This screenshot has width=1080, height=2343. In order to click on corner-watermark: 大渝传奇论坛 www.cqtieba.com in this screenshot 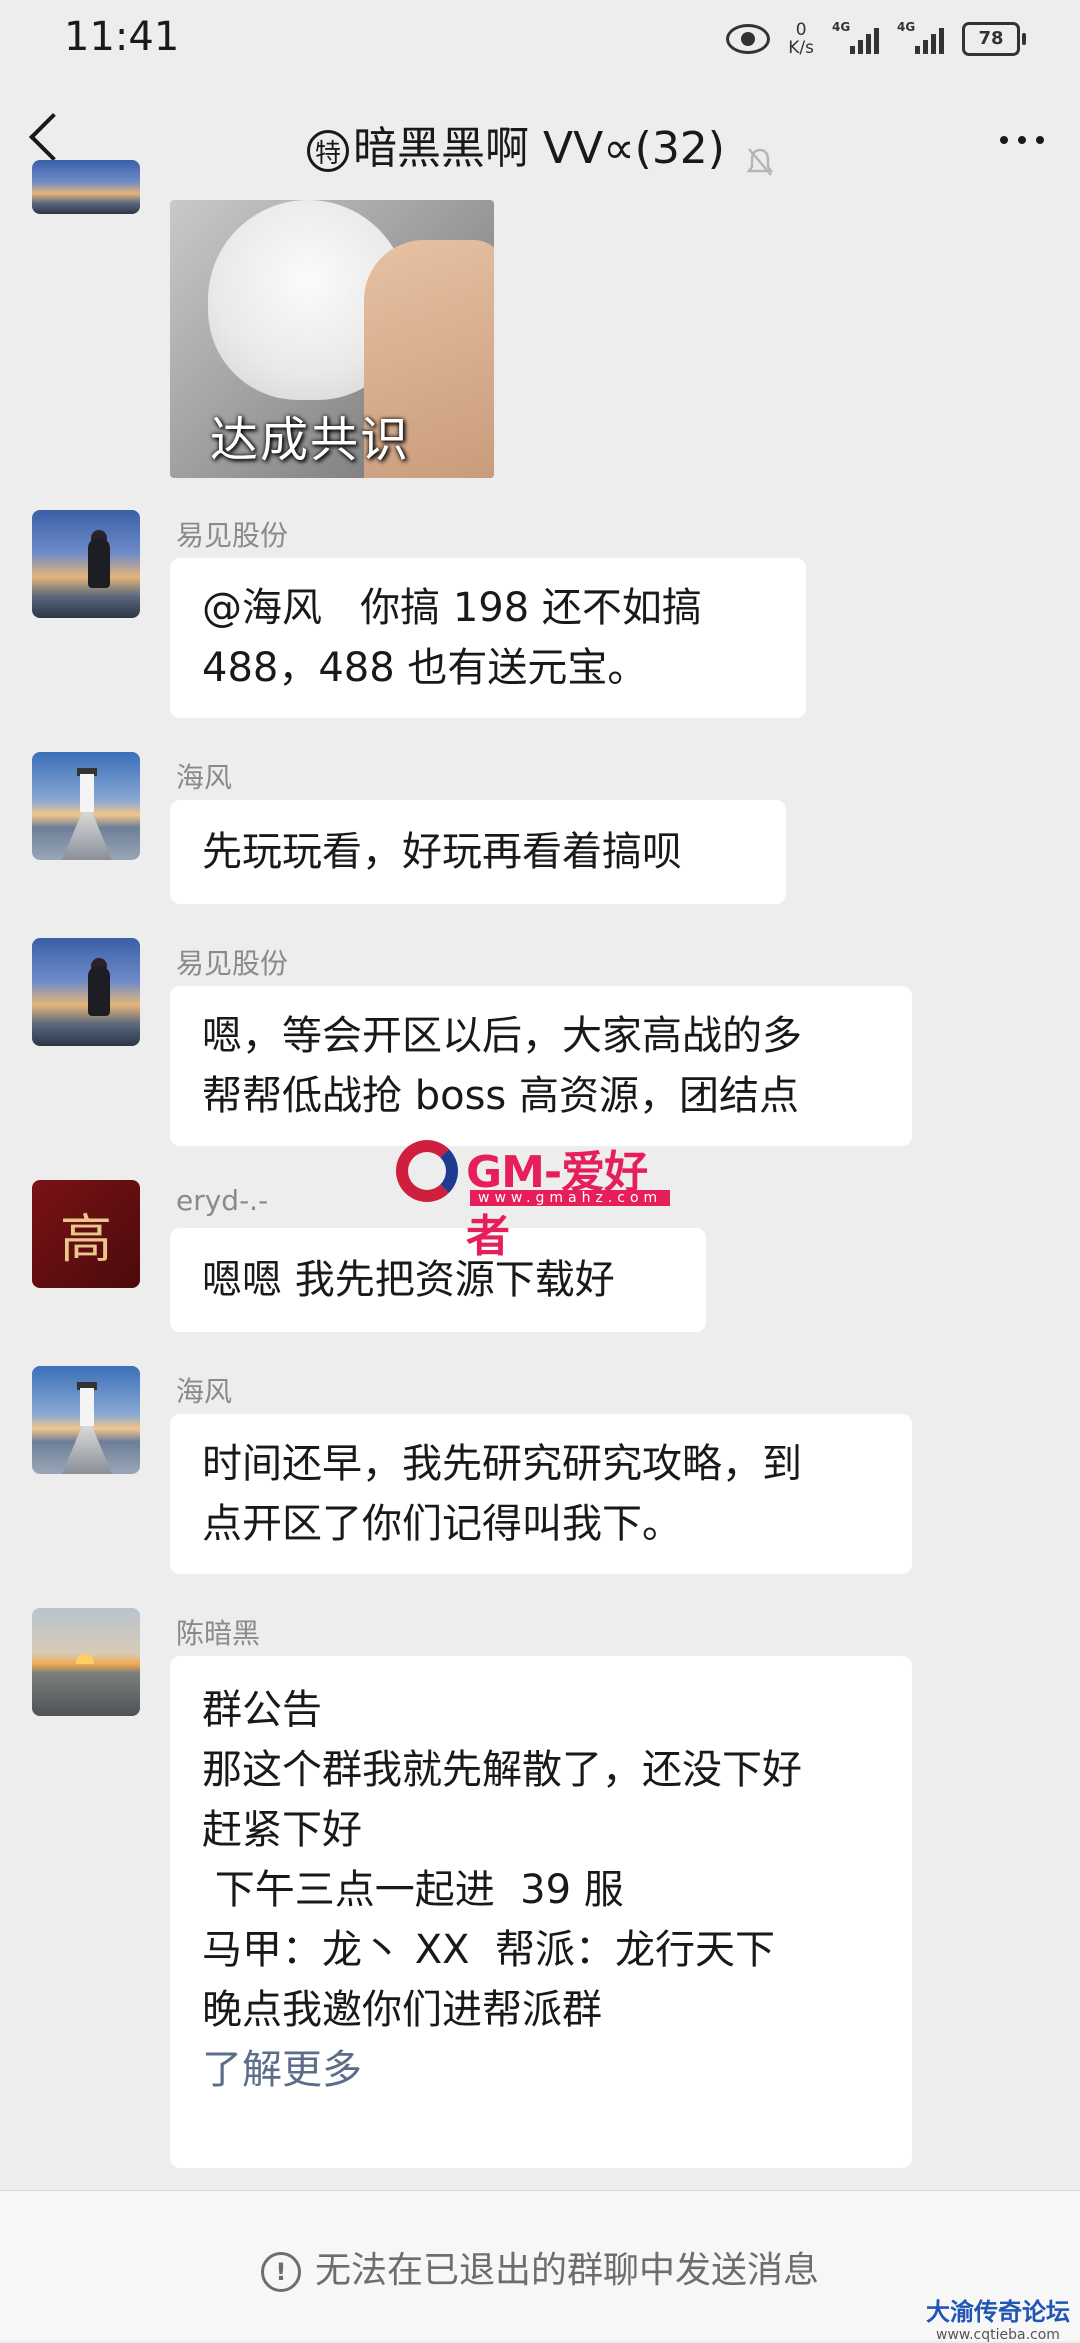, I will do `click(998, 2320)`.